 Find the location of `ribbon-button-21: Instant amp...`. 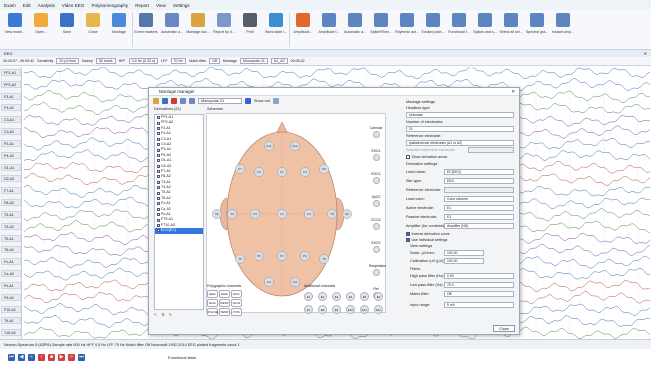

ribbon-button-21: Instant amp... is located at coordinates (563, 29).